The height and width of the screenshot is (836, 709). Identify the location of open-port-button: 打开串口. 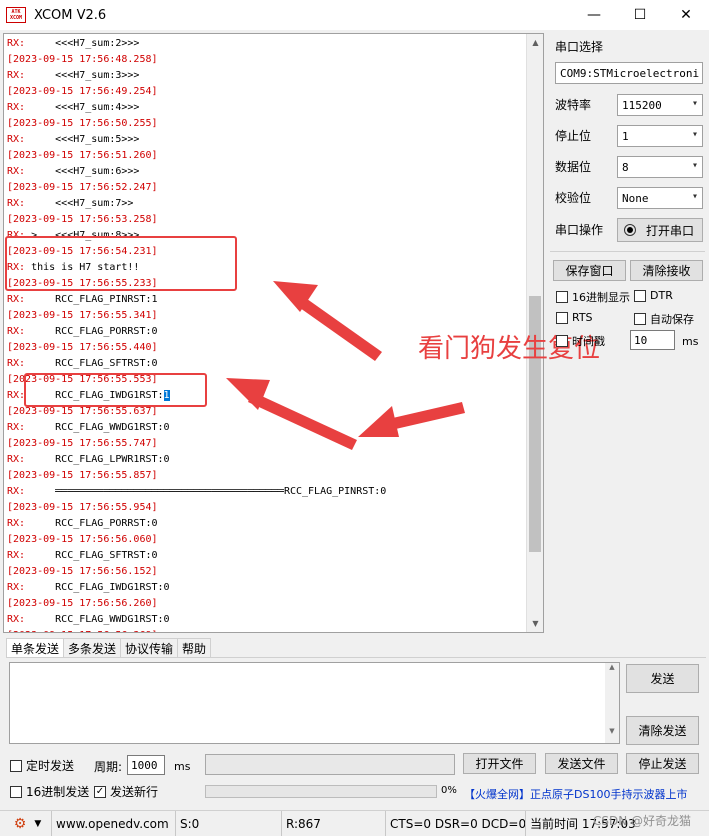
(660, 230).